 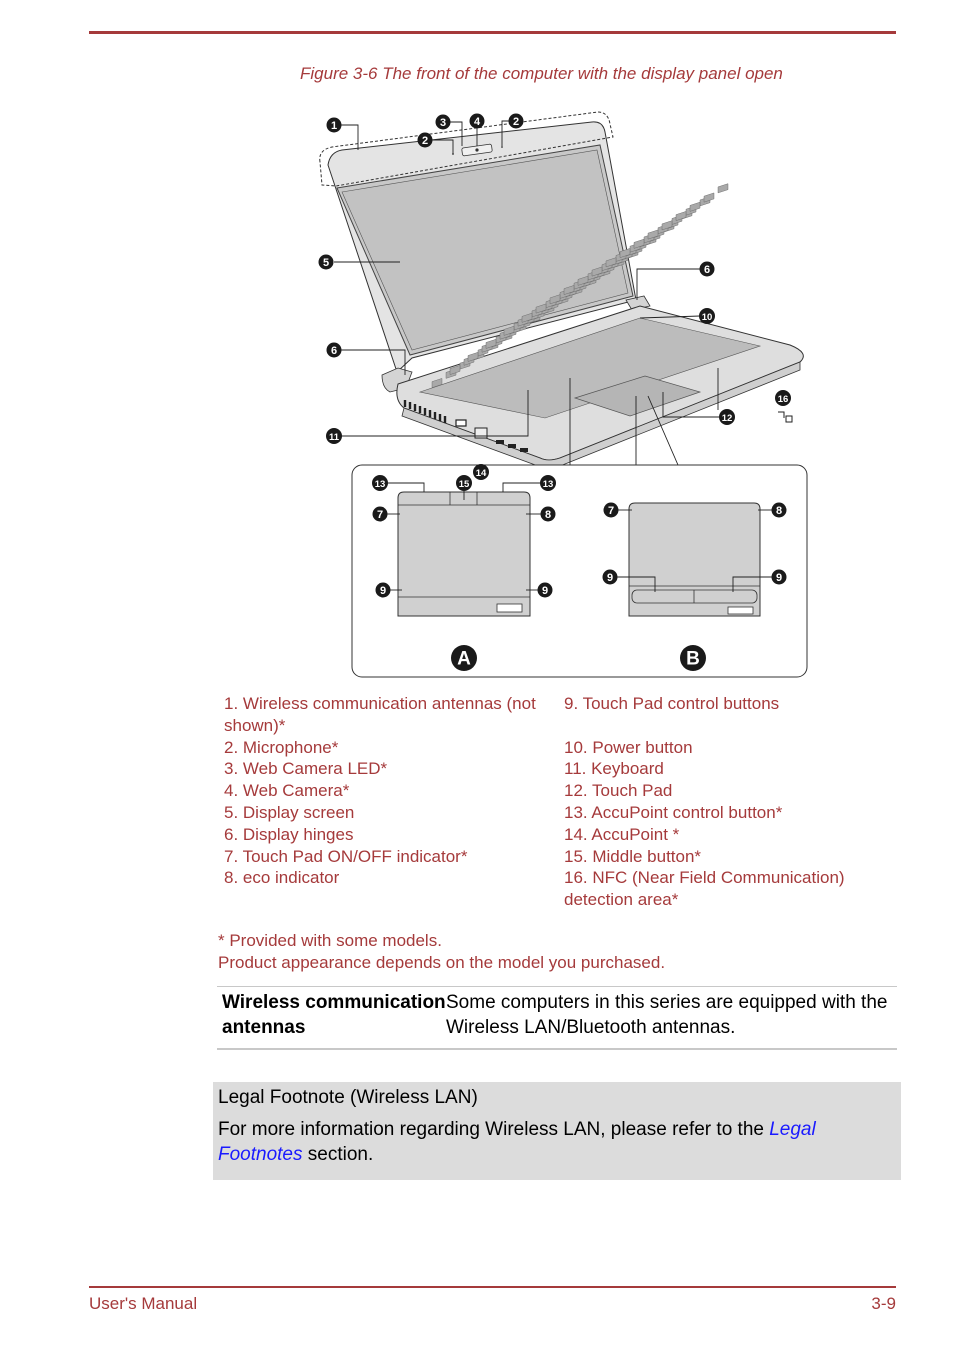 What do you see at coordinates (334, 1015) in the screenshot?
I see `definition-term: Wireless communication antennas` at bounding box center [334, 1015].